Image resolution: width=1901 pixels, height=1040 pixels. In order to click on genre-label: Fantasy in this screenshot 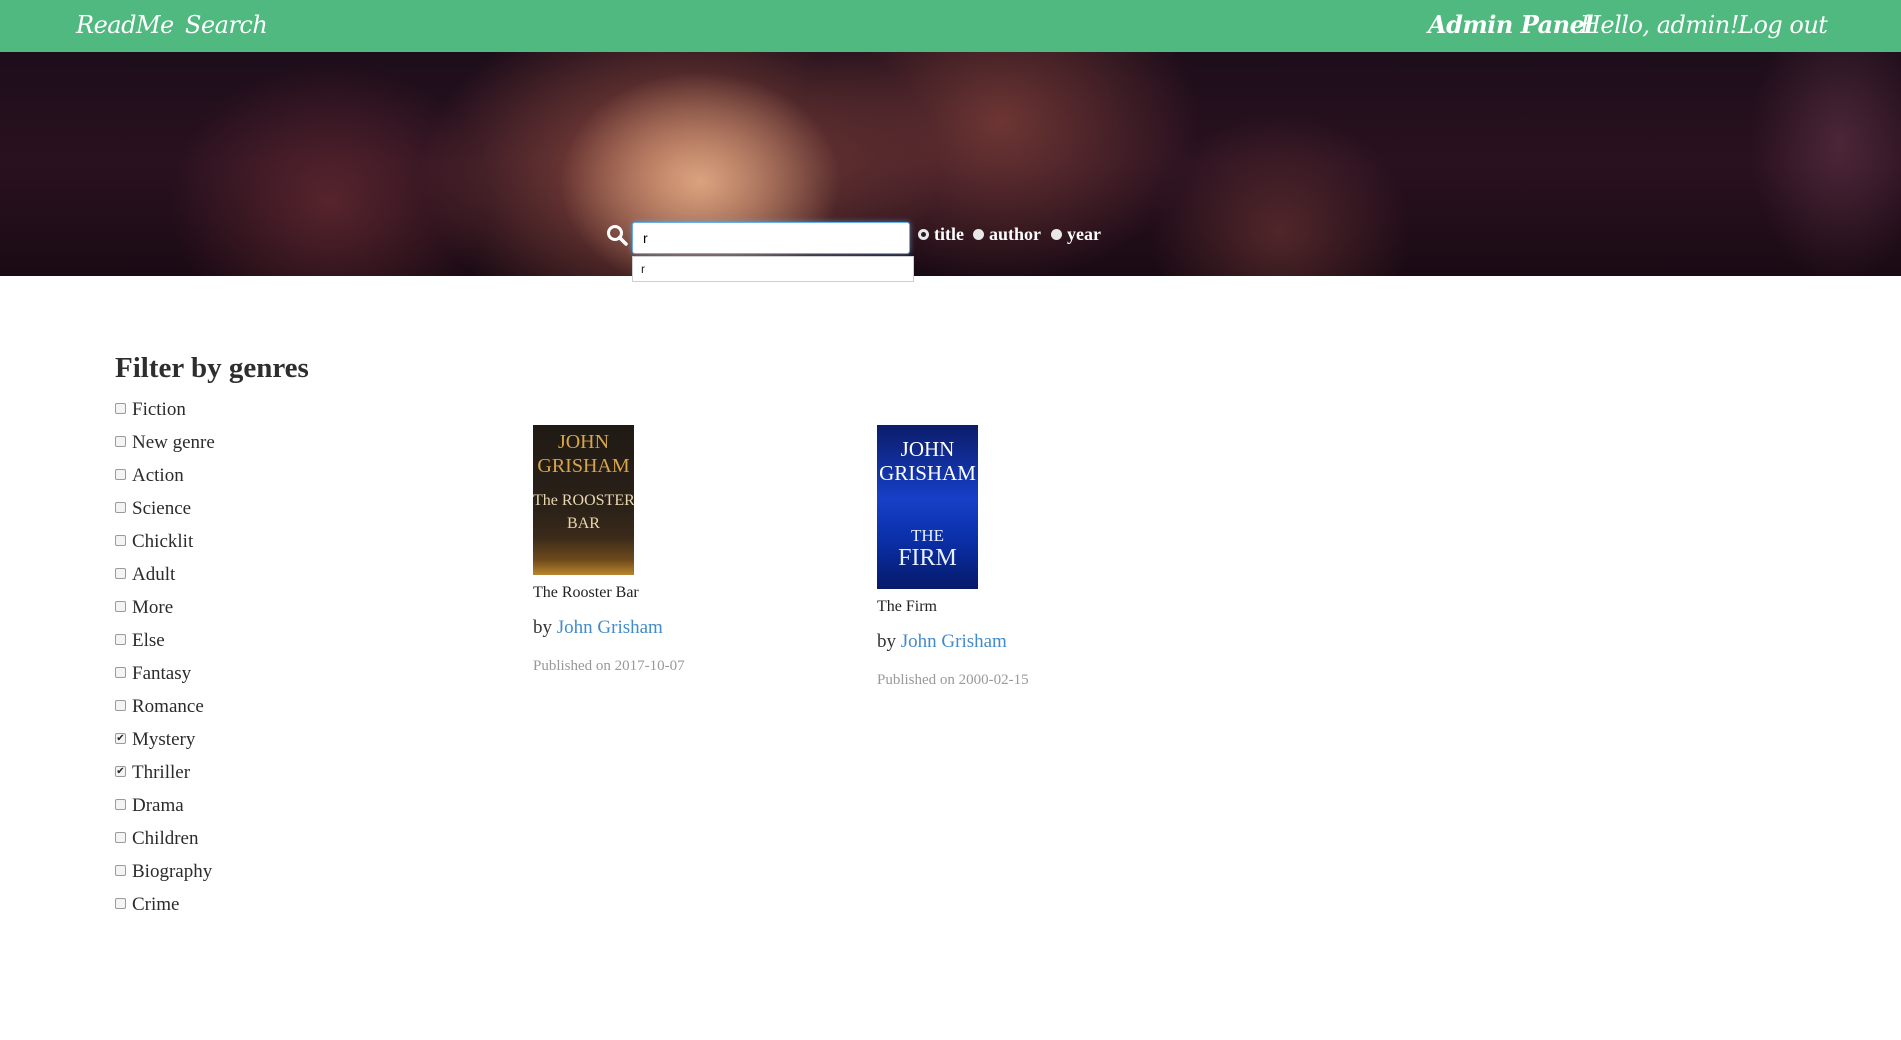, I will do `click(162, 673)`.